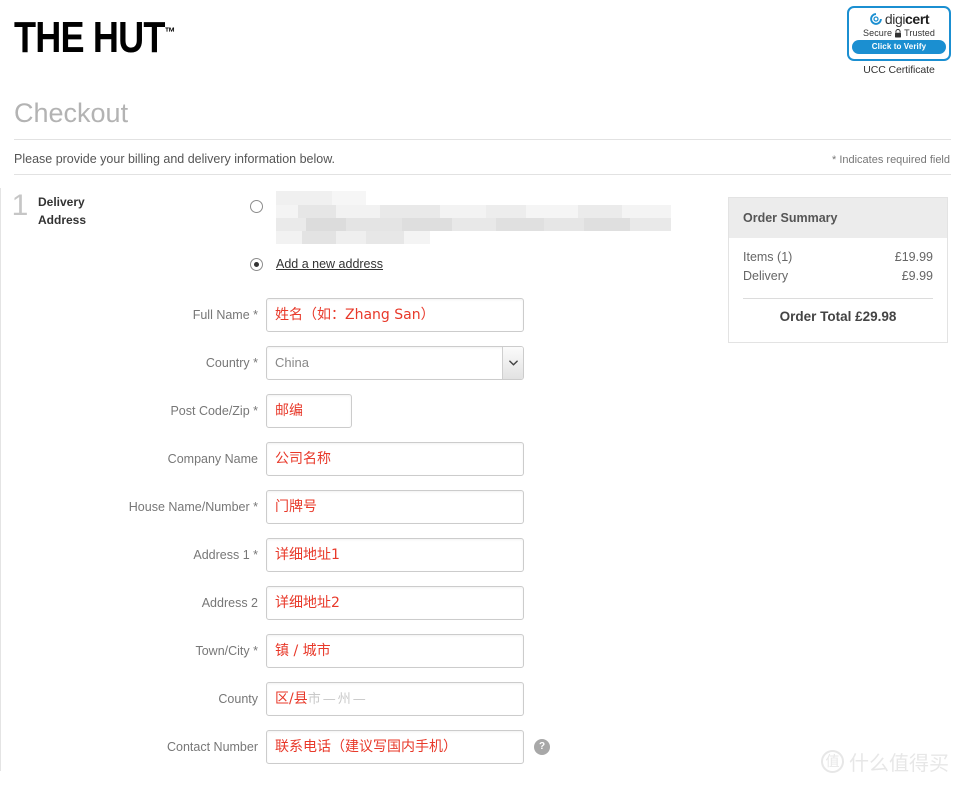 The height and width of the screenshot is (792, 965). Describe the element at coordinates (225, 555) in the screenshot. I see `label-address-1: Address 1 *` at that location.